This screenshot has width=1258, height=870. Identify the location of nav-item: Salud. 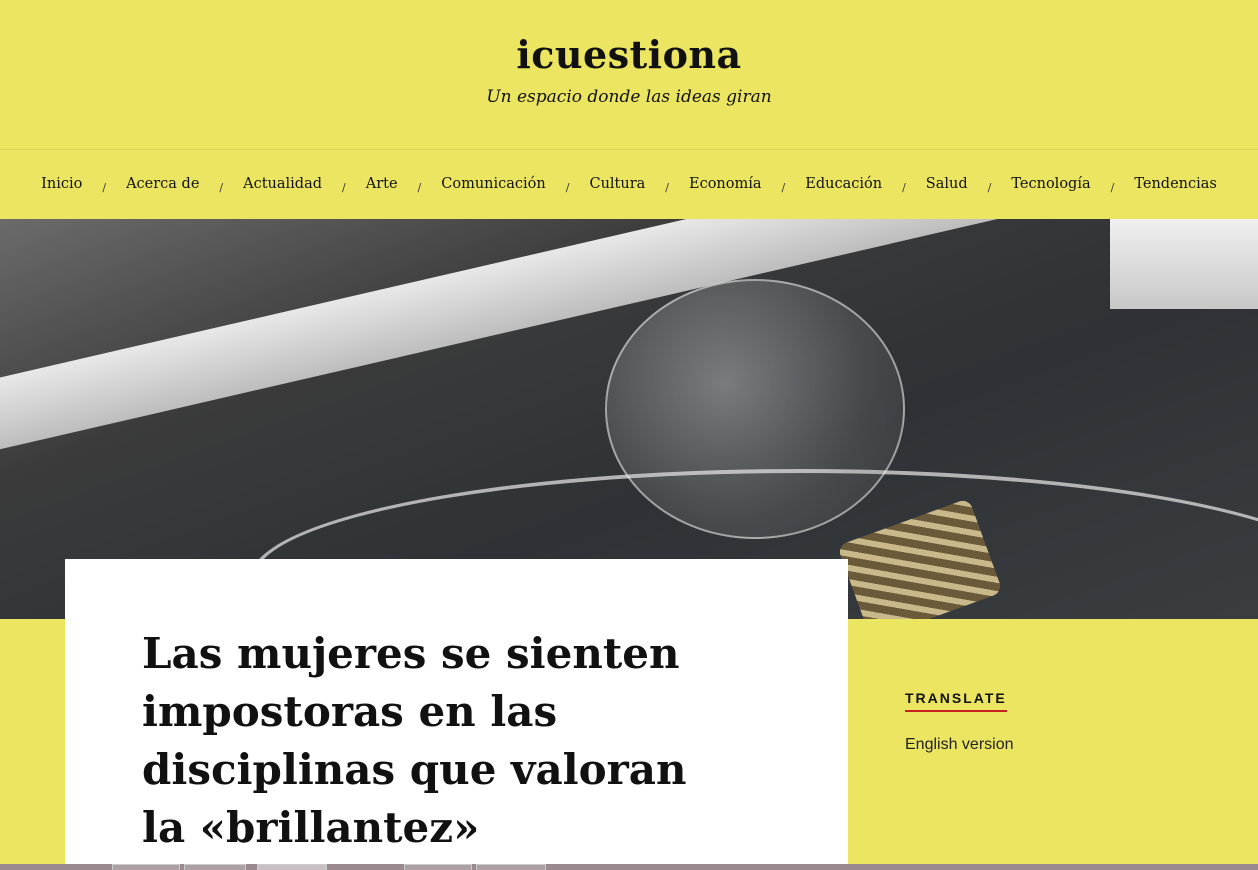
(947, 184).